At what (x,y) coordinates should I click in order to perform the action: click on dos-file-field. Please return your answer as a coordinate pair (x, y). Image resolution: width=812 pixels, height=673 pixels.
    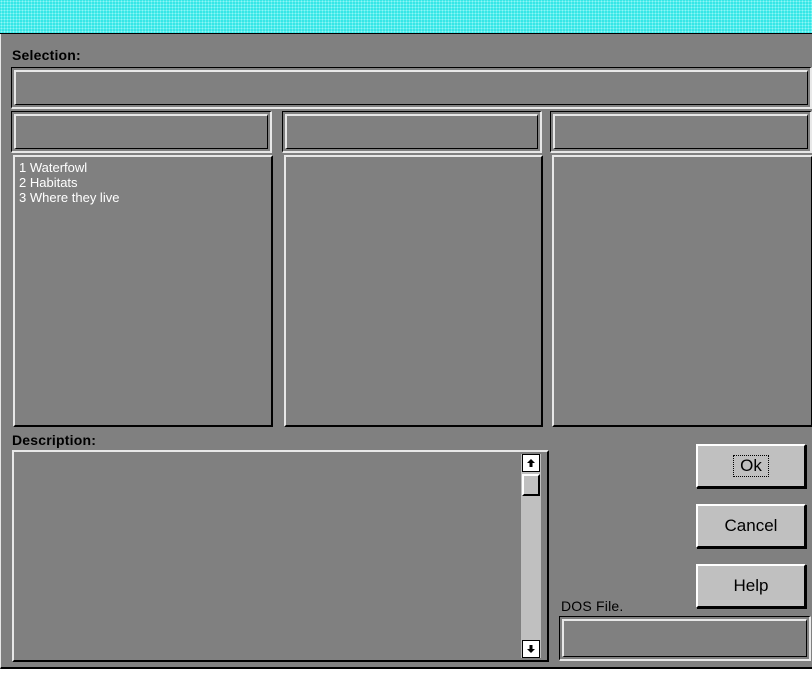
    Looking at the image, I should click on (684, 638).